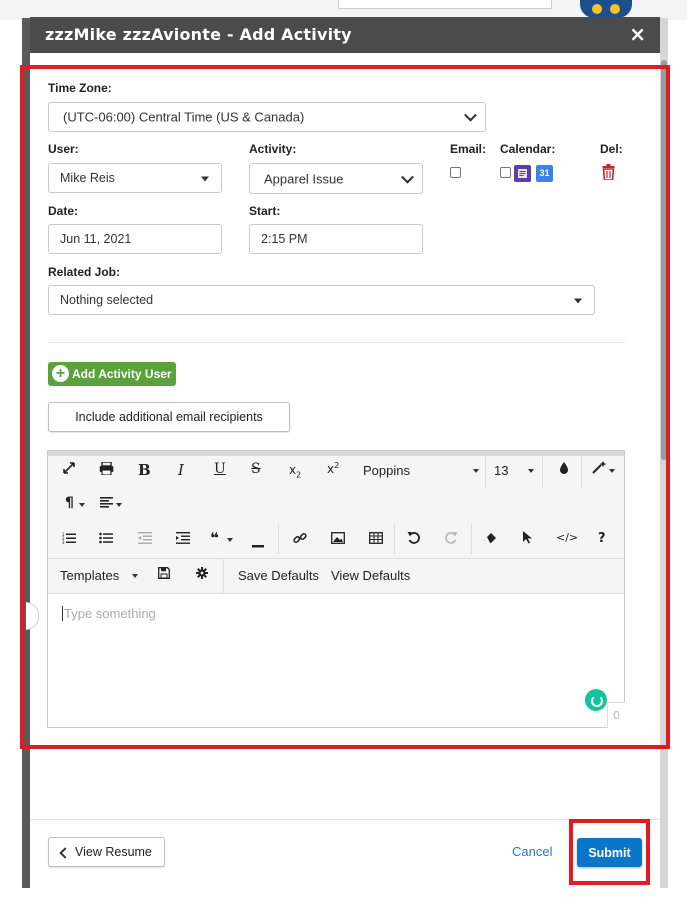  I want to click on outdent-icon, so click(145, 540).